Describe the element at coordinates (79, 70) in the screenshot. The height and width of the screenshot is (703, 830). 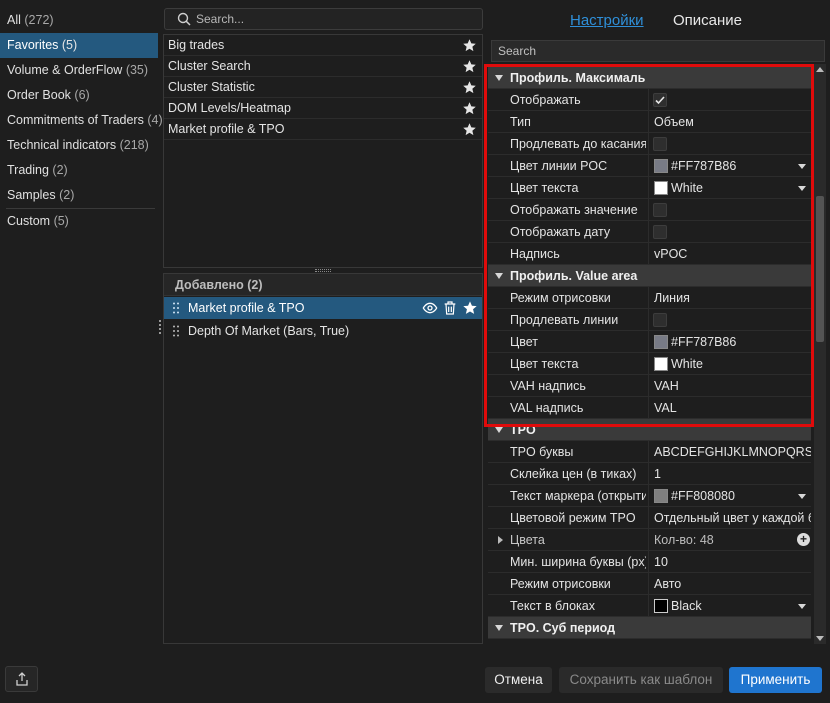
I see `category-volume-orderflow: Volume & OrderFlow (35)` at that location.